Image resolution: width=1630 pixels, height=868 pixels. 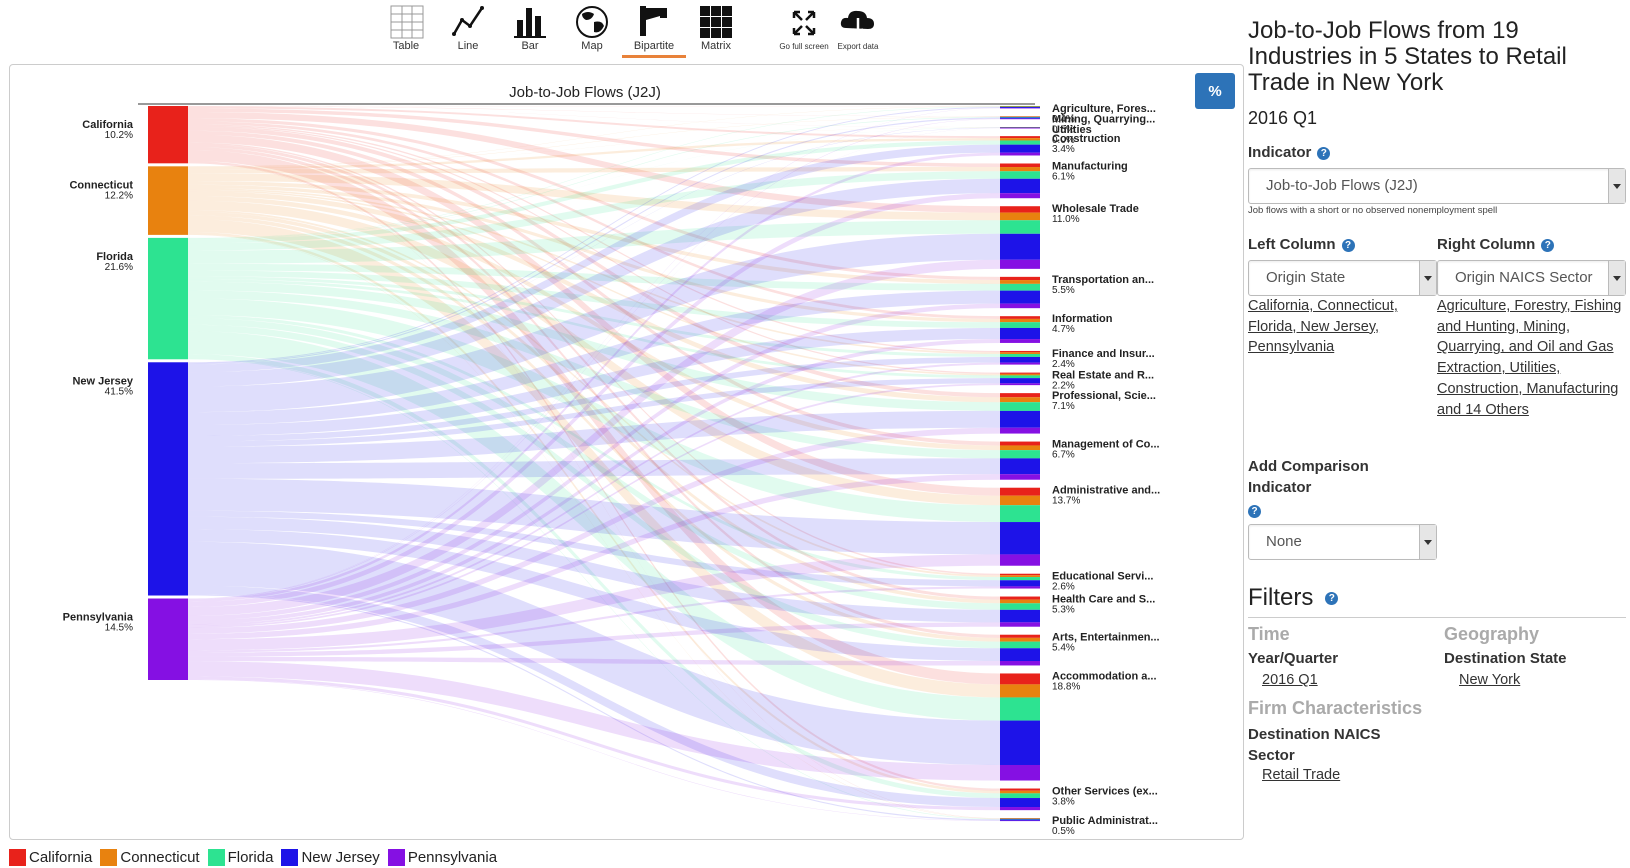 I want to click on indicator-select: Job-to-Job Flows (J2J), so click(x=1437, y=186).